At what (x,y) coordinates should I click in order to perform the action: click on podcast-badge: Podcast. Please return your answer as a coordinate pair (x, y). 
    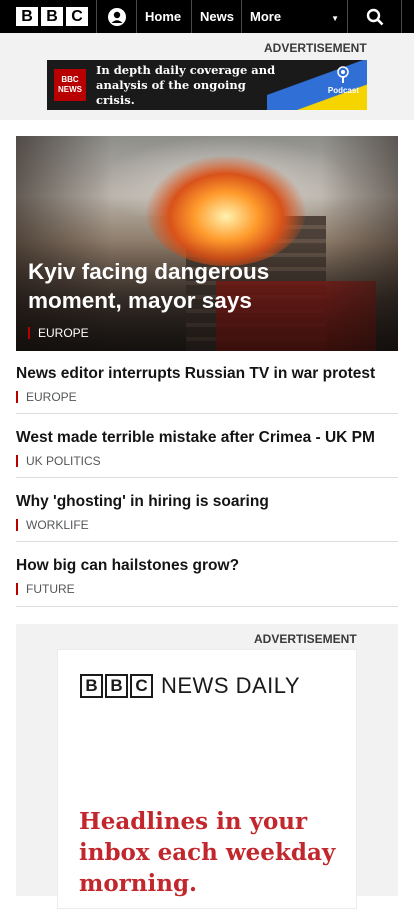
    Looking at the image, I should click on (343, 80).